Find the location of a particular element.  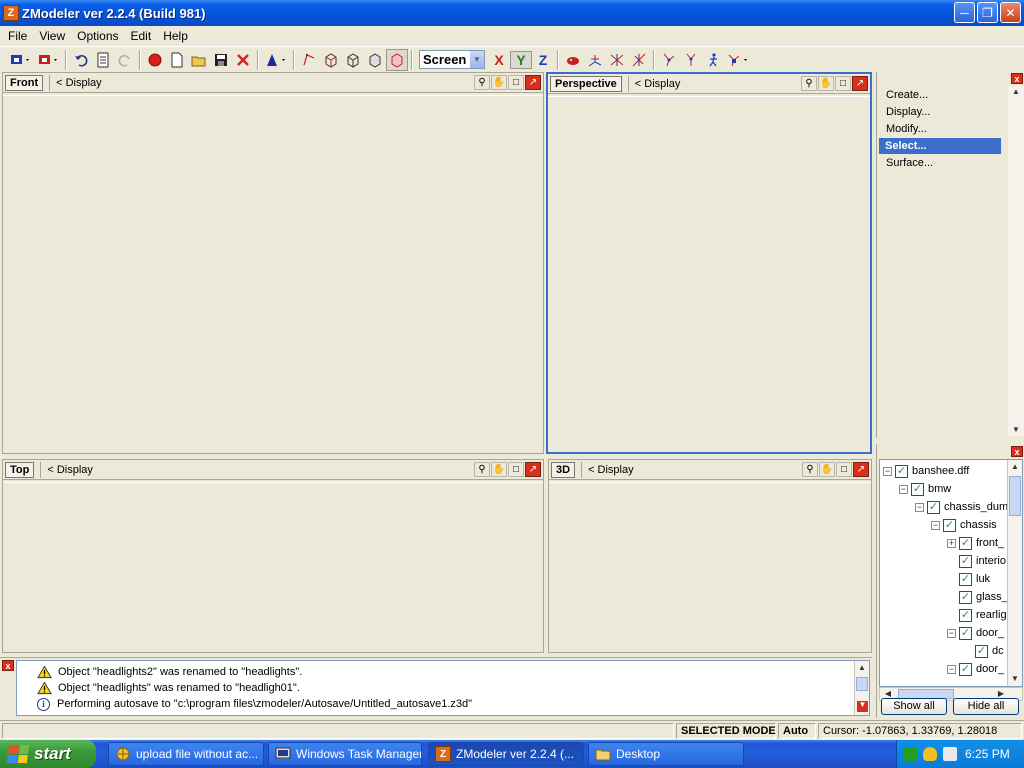

scroll-left-icon: ◀ is located at coordinates (888, 694).